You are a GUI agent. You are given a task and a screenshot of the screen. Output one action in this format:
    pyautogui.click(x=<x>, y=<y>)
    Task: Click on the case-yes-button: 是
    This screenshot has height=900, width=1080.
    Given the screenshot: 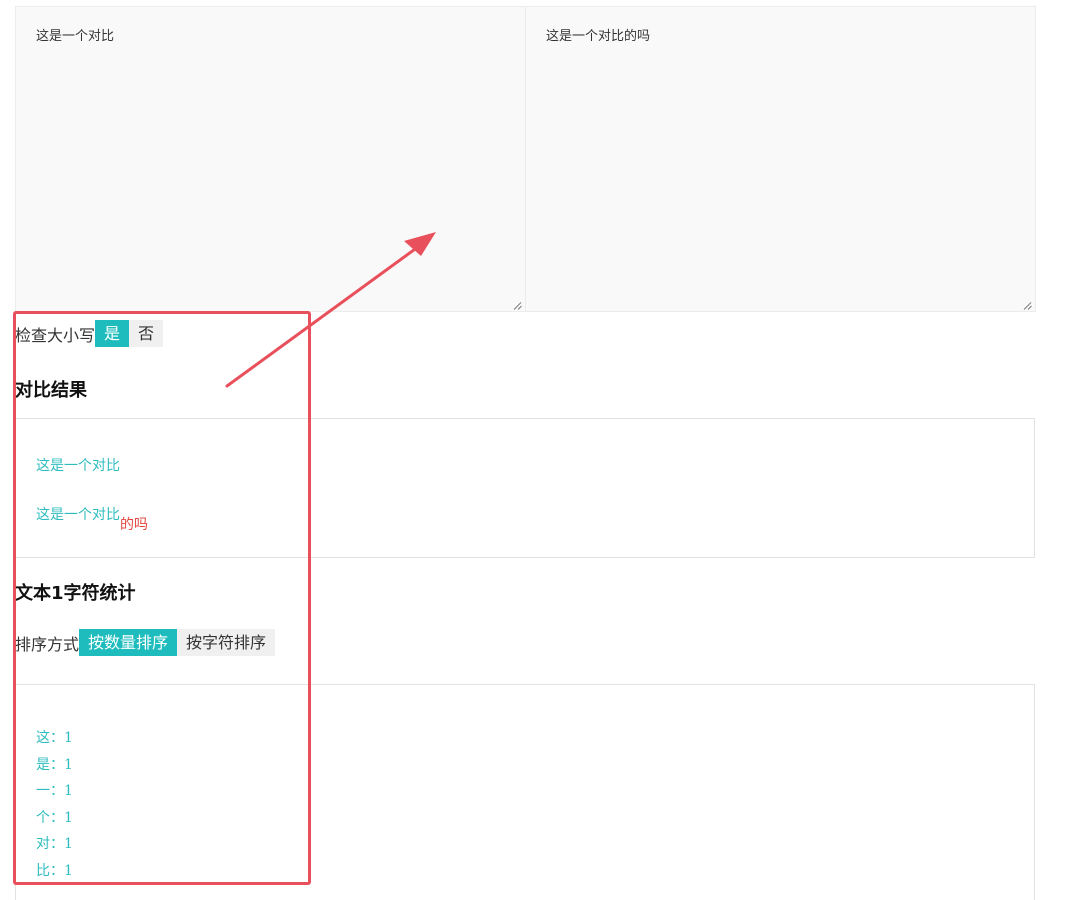 What is the action you would take?
    pyautogui.click(x=112, y=333)
    